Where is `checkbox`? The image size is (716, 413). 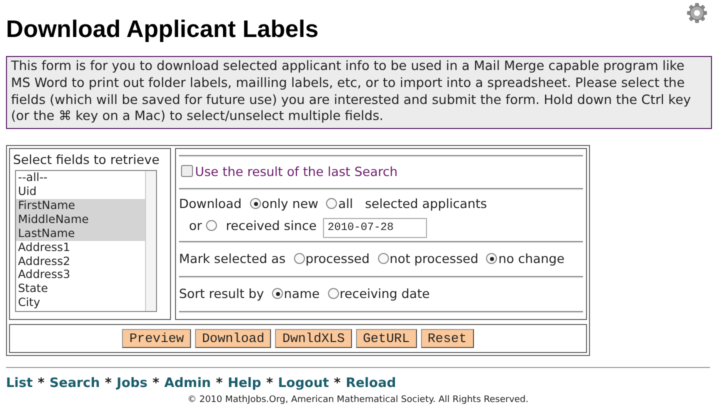 checkbox is located at coordinates (187, 171).